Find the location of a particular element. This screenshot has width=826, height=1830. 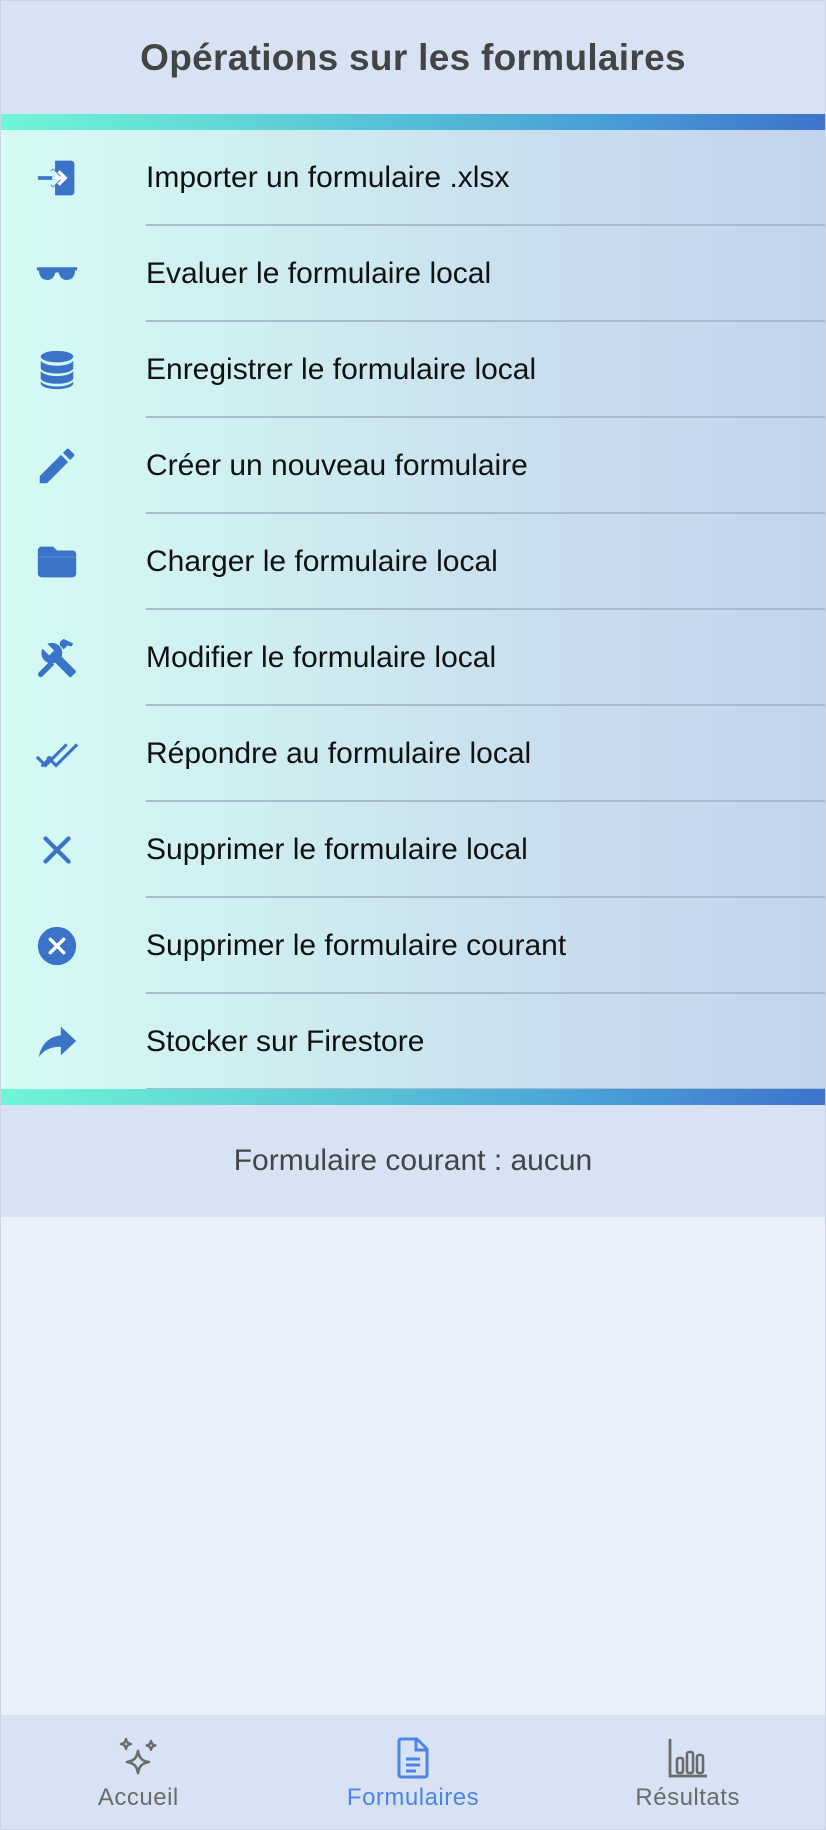

nav-item-resultats: Résultats is located at coordinates (687, 1772).